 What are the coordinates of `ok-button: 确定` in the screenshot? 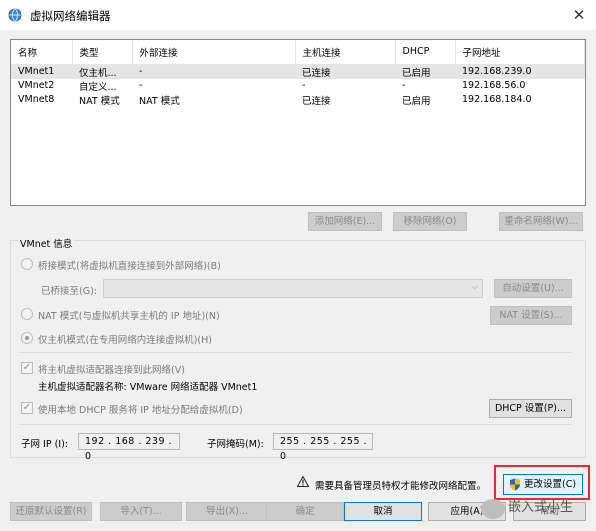 It's located at (305, 511).